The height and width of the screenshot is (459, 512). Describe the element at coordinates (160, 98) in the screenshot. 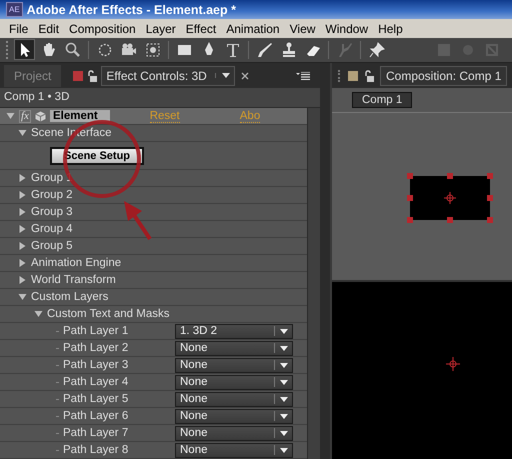

I see `breadcrumb: Comp 1 • 3D` at that location.